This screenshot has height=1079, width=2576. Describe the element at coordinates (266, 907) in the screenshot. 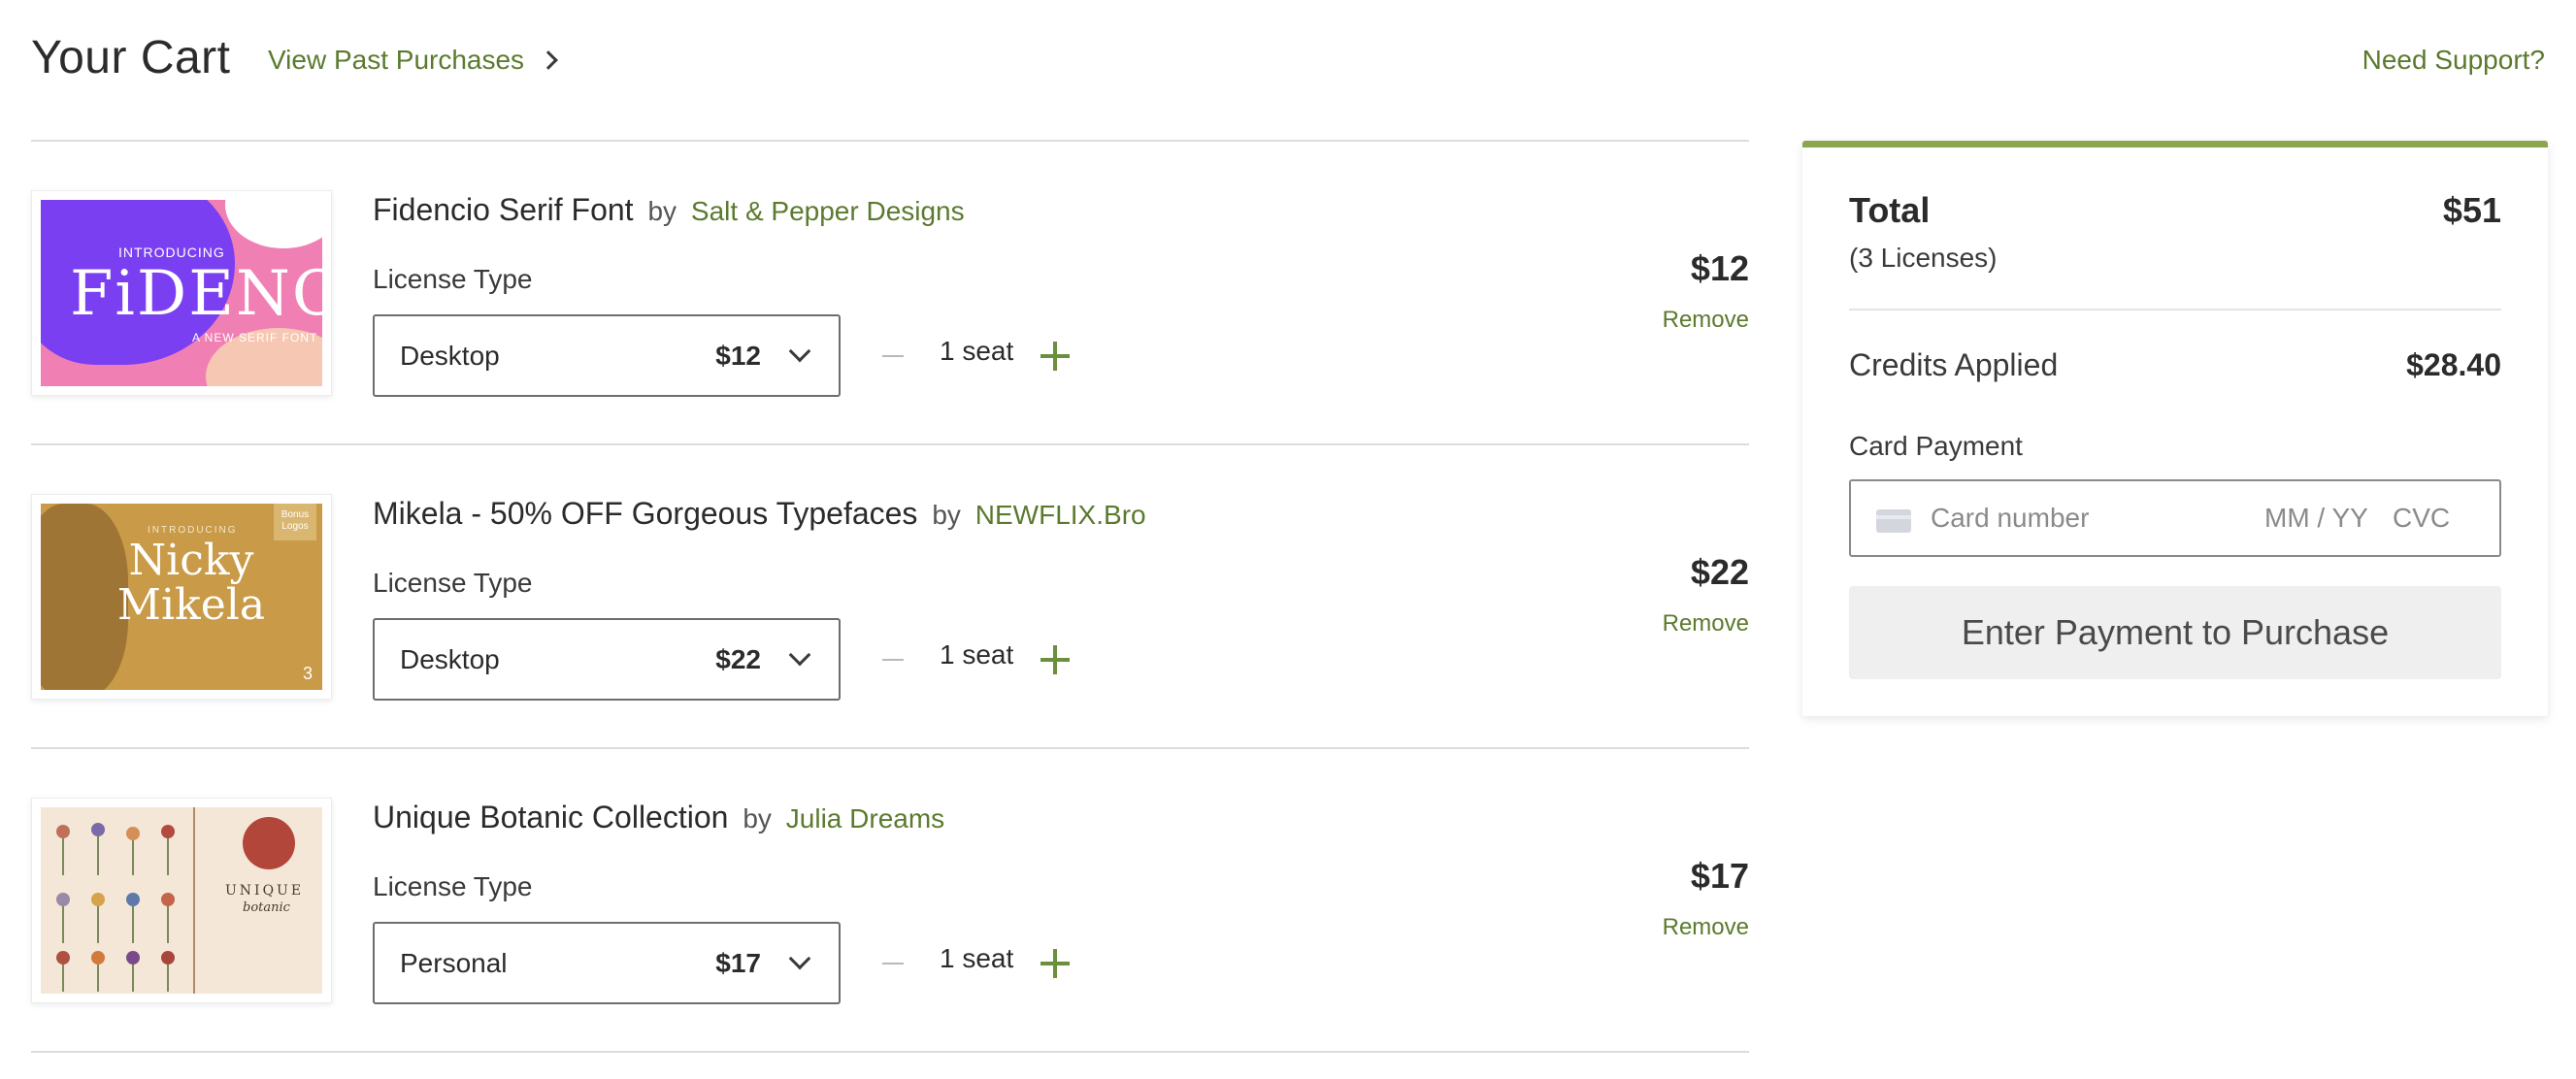

I see `thumb-text: botanic` at that location.